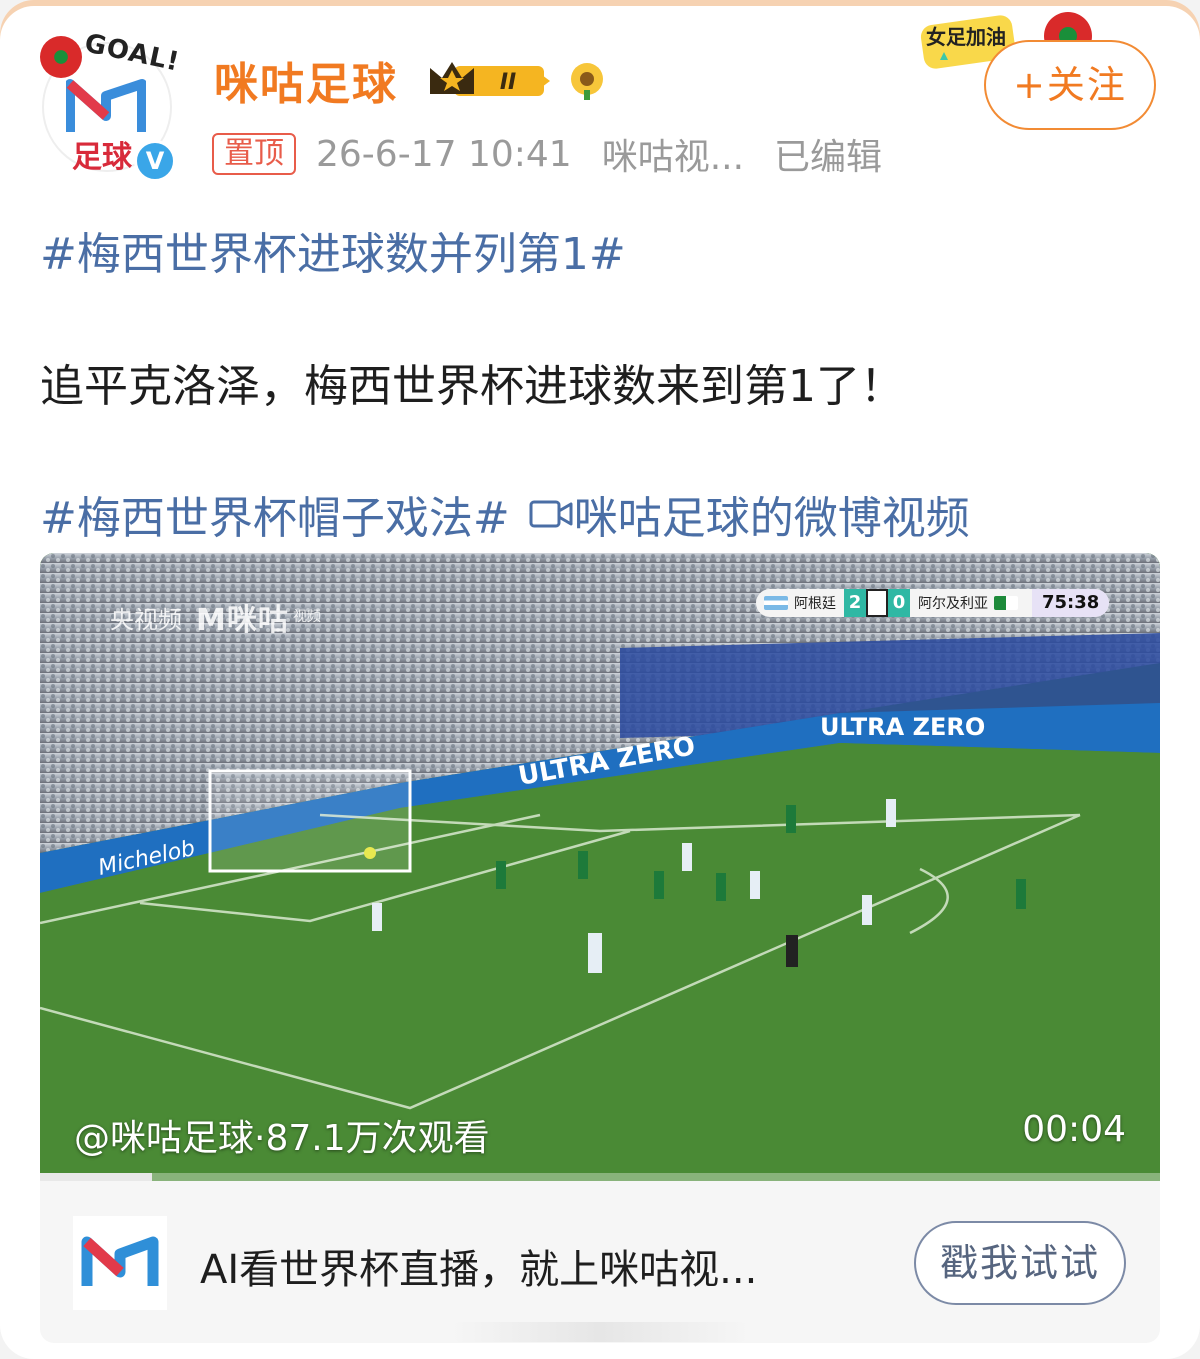 This screenshot has height=1359, width=1200. What do you see at coordinates (899, 603) in the screenshot?
I see `away-score: 0` at bounding box center [899, 603].